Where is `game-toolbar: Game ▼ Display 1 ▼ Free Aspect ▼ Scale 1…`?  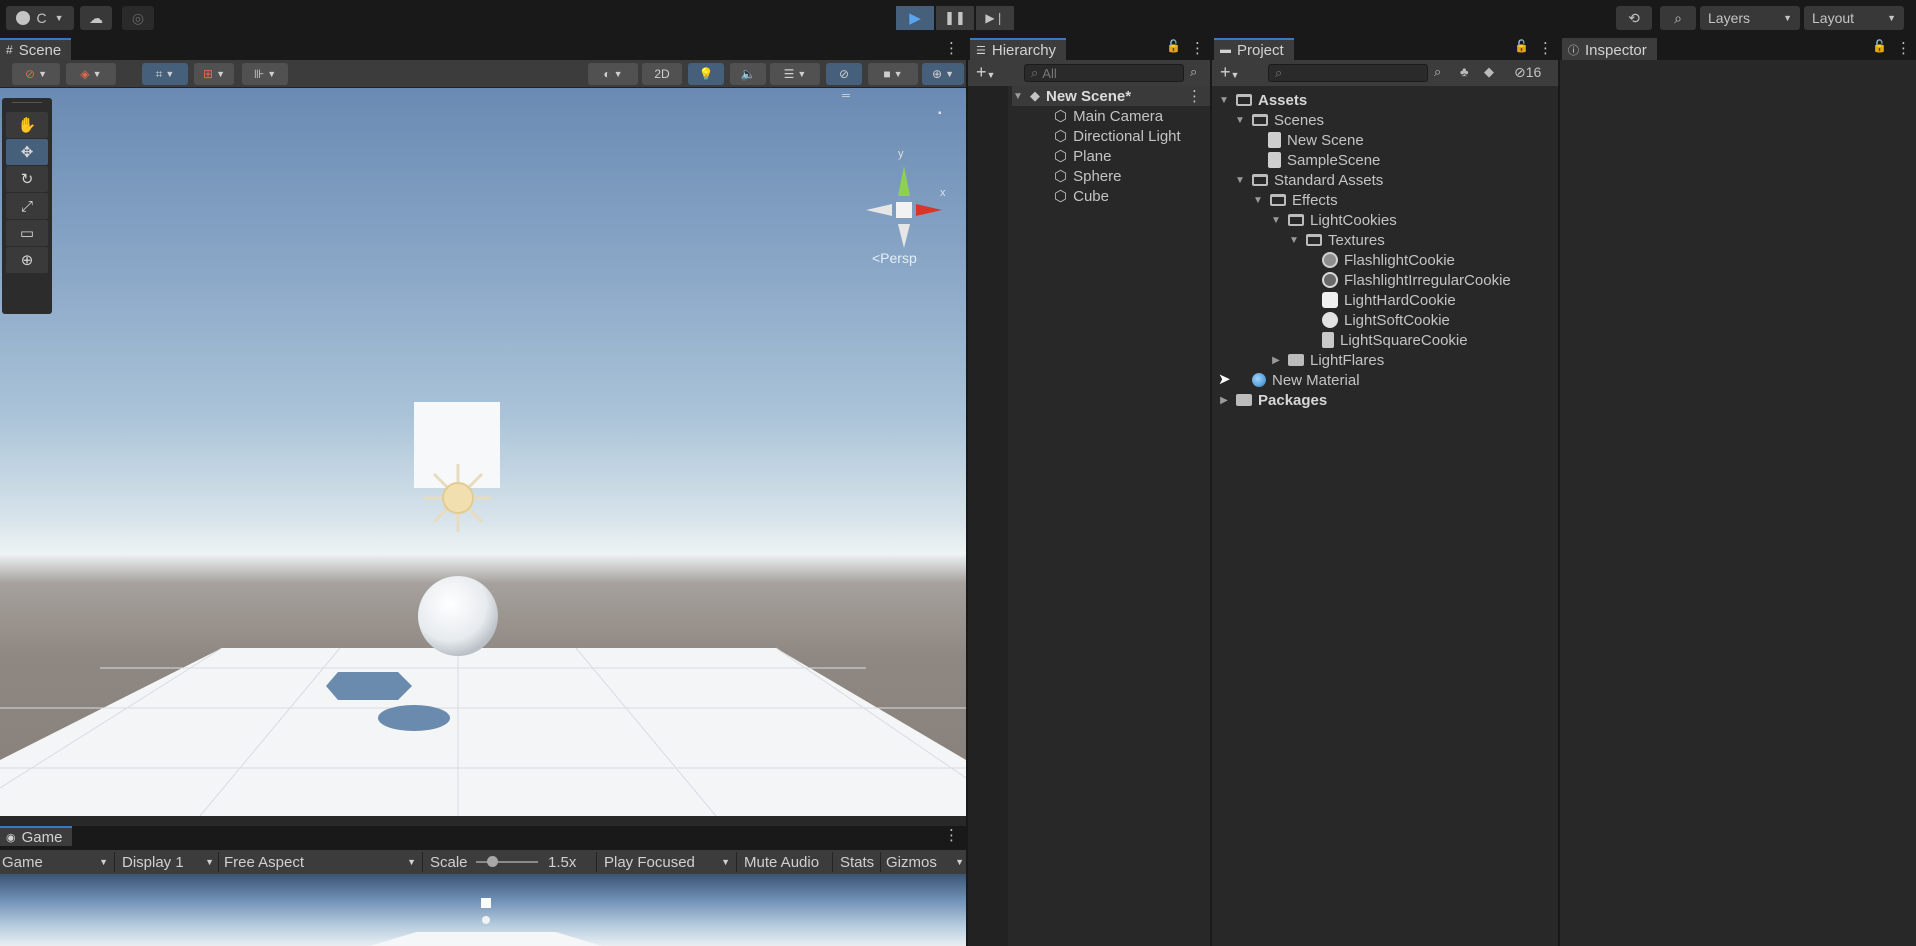
game-toolbar: Game ▼ Display 1 ▼ Free Aspect ▼ Scale 1… is located at coordinates (483, 862).